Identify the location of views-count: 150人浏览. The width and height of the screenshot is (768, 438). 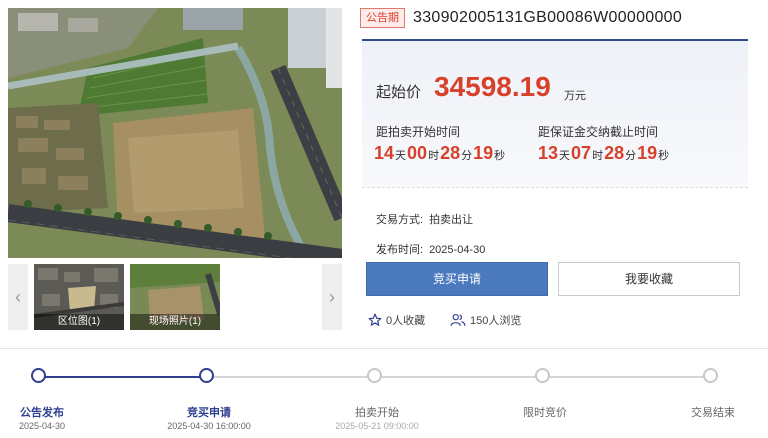
(485, 320).